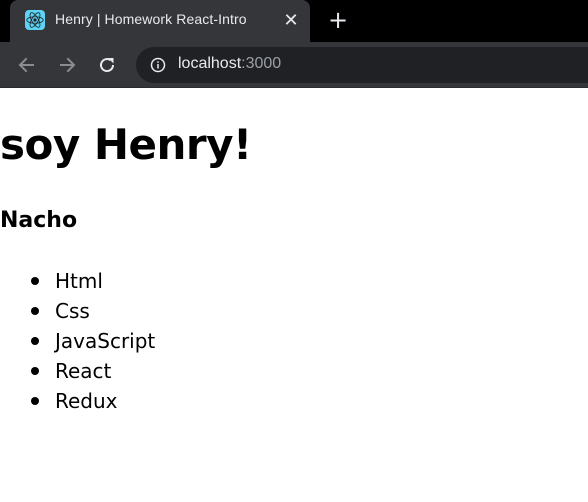 Image resolution: width=588 pixels, height=502 pixels. I want to click on info-icon, so click(158, 65).